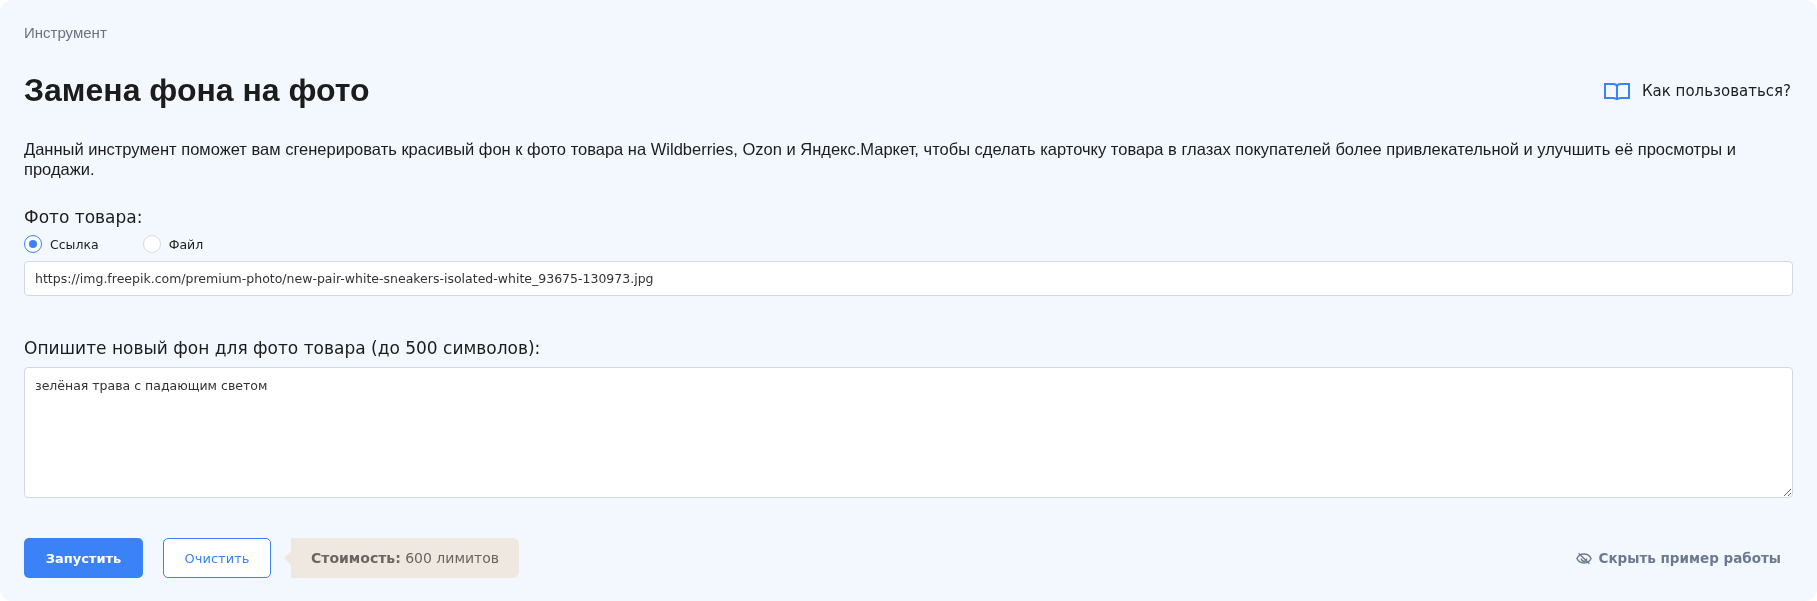  I want to click on run-button: Запустить, so click(83, 558).